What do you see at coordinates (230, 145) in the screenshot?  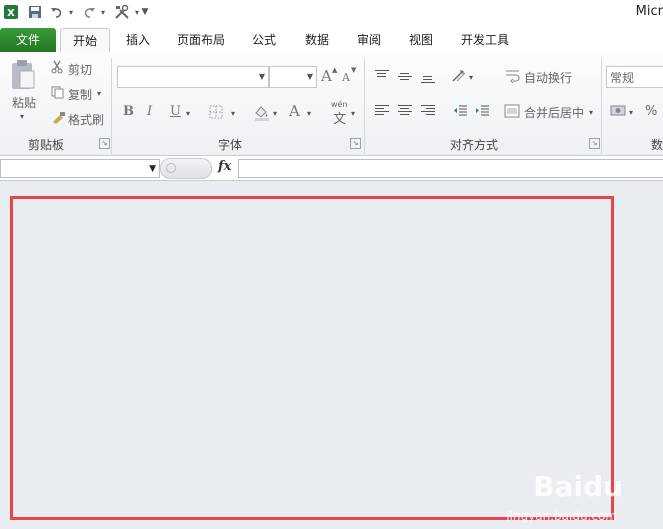 I see `font-group-label: 字体` at bounding box center [230, 145].